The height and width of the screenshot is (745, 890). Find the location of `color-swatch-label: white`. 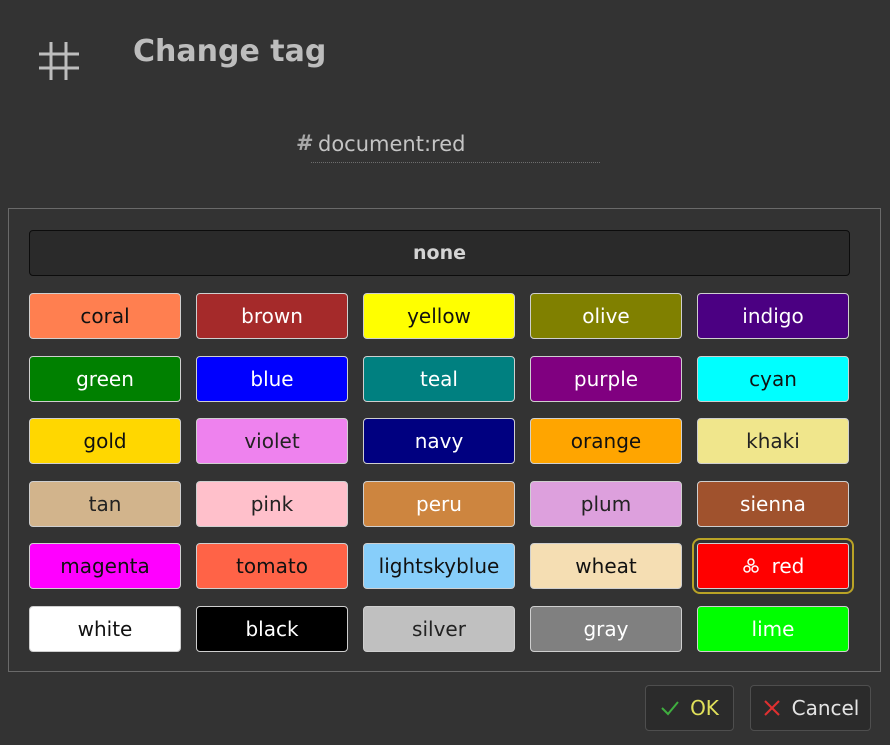

color-swatch-label: white is located at coordinates (105, 628).